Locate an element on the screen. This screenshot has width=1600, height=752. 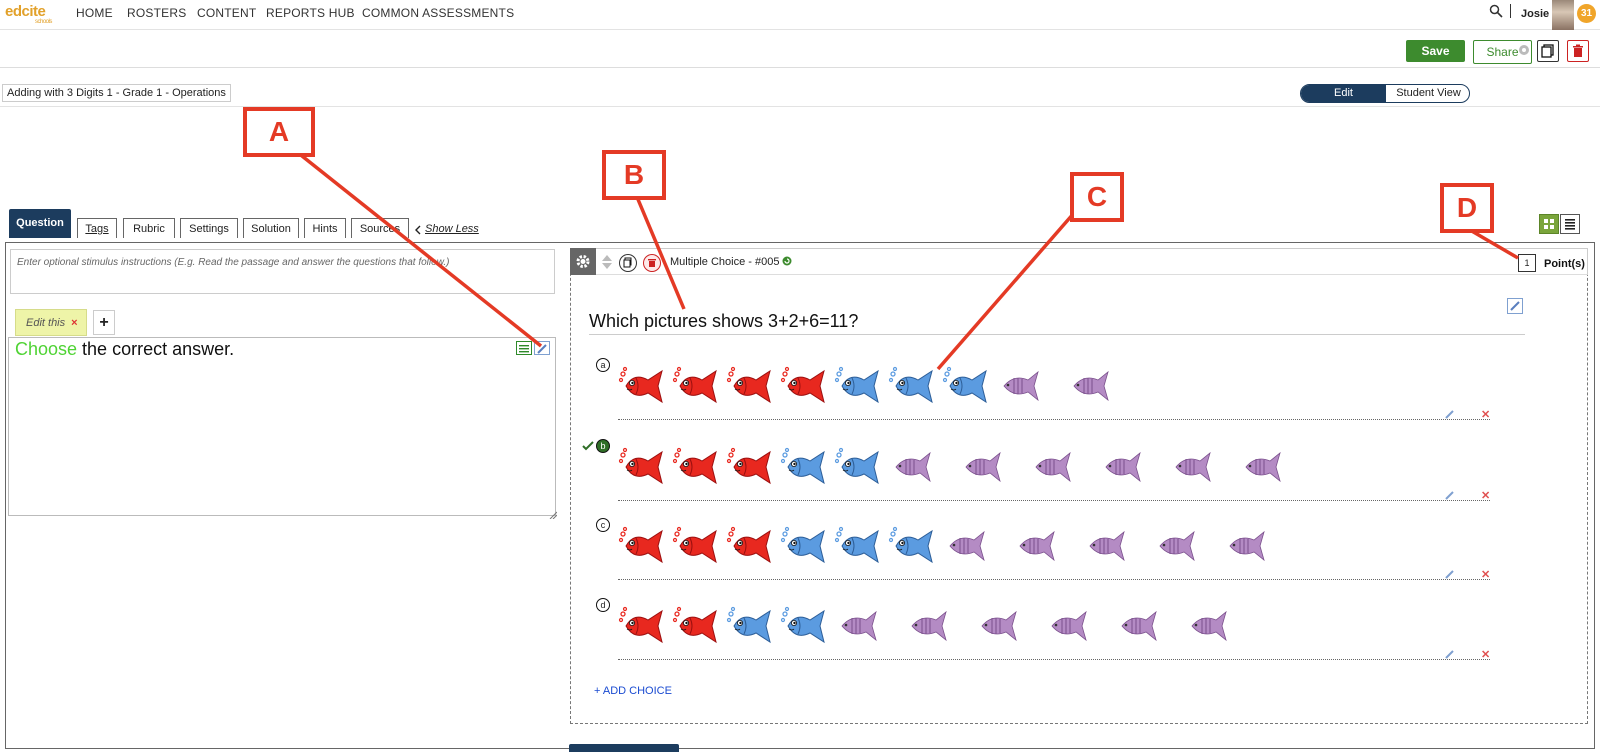
tab-question: Question is located at coordinates (40, 223).